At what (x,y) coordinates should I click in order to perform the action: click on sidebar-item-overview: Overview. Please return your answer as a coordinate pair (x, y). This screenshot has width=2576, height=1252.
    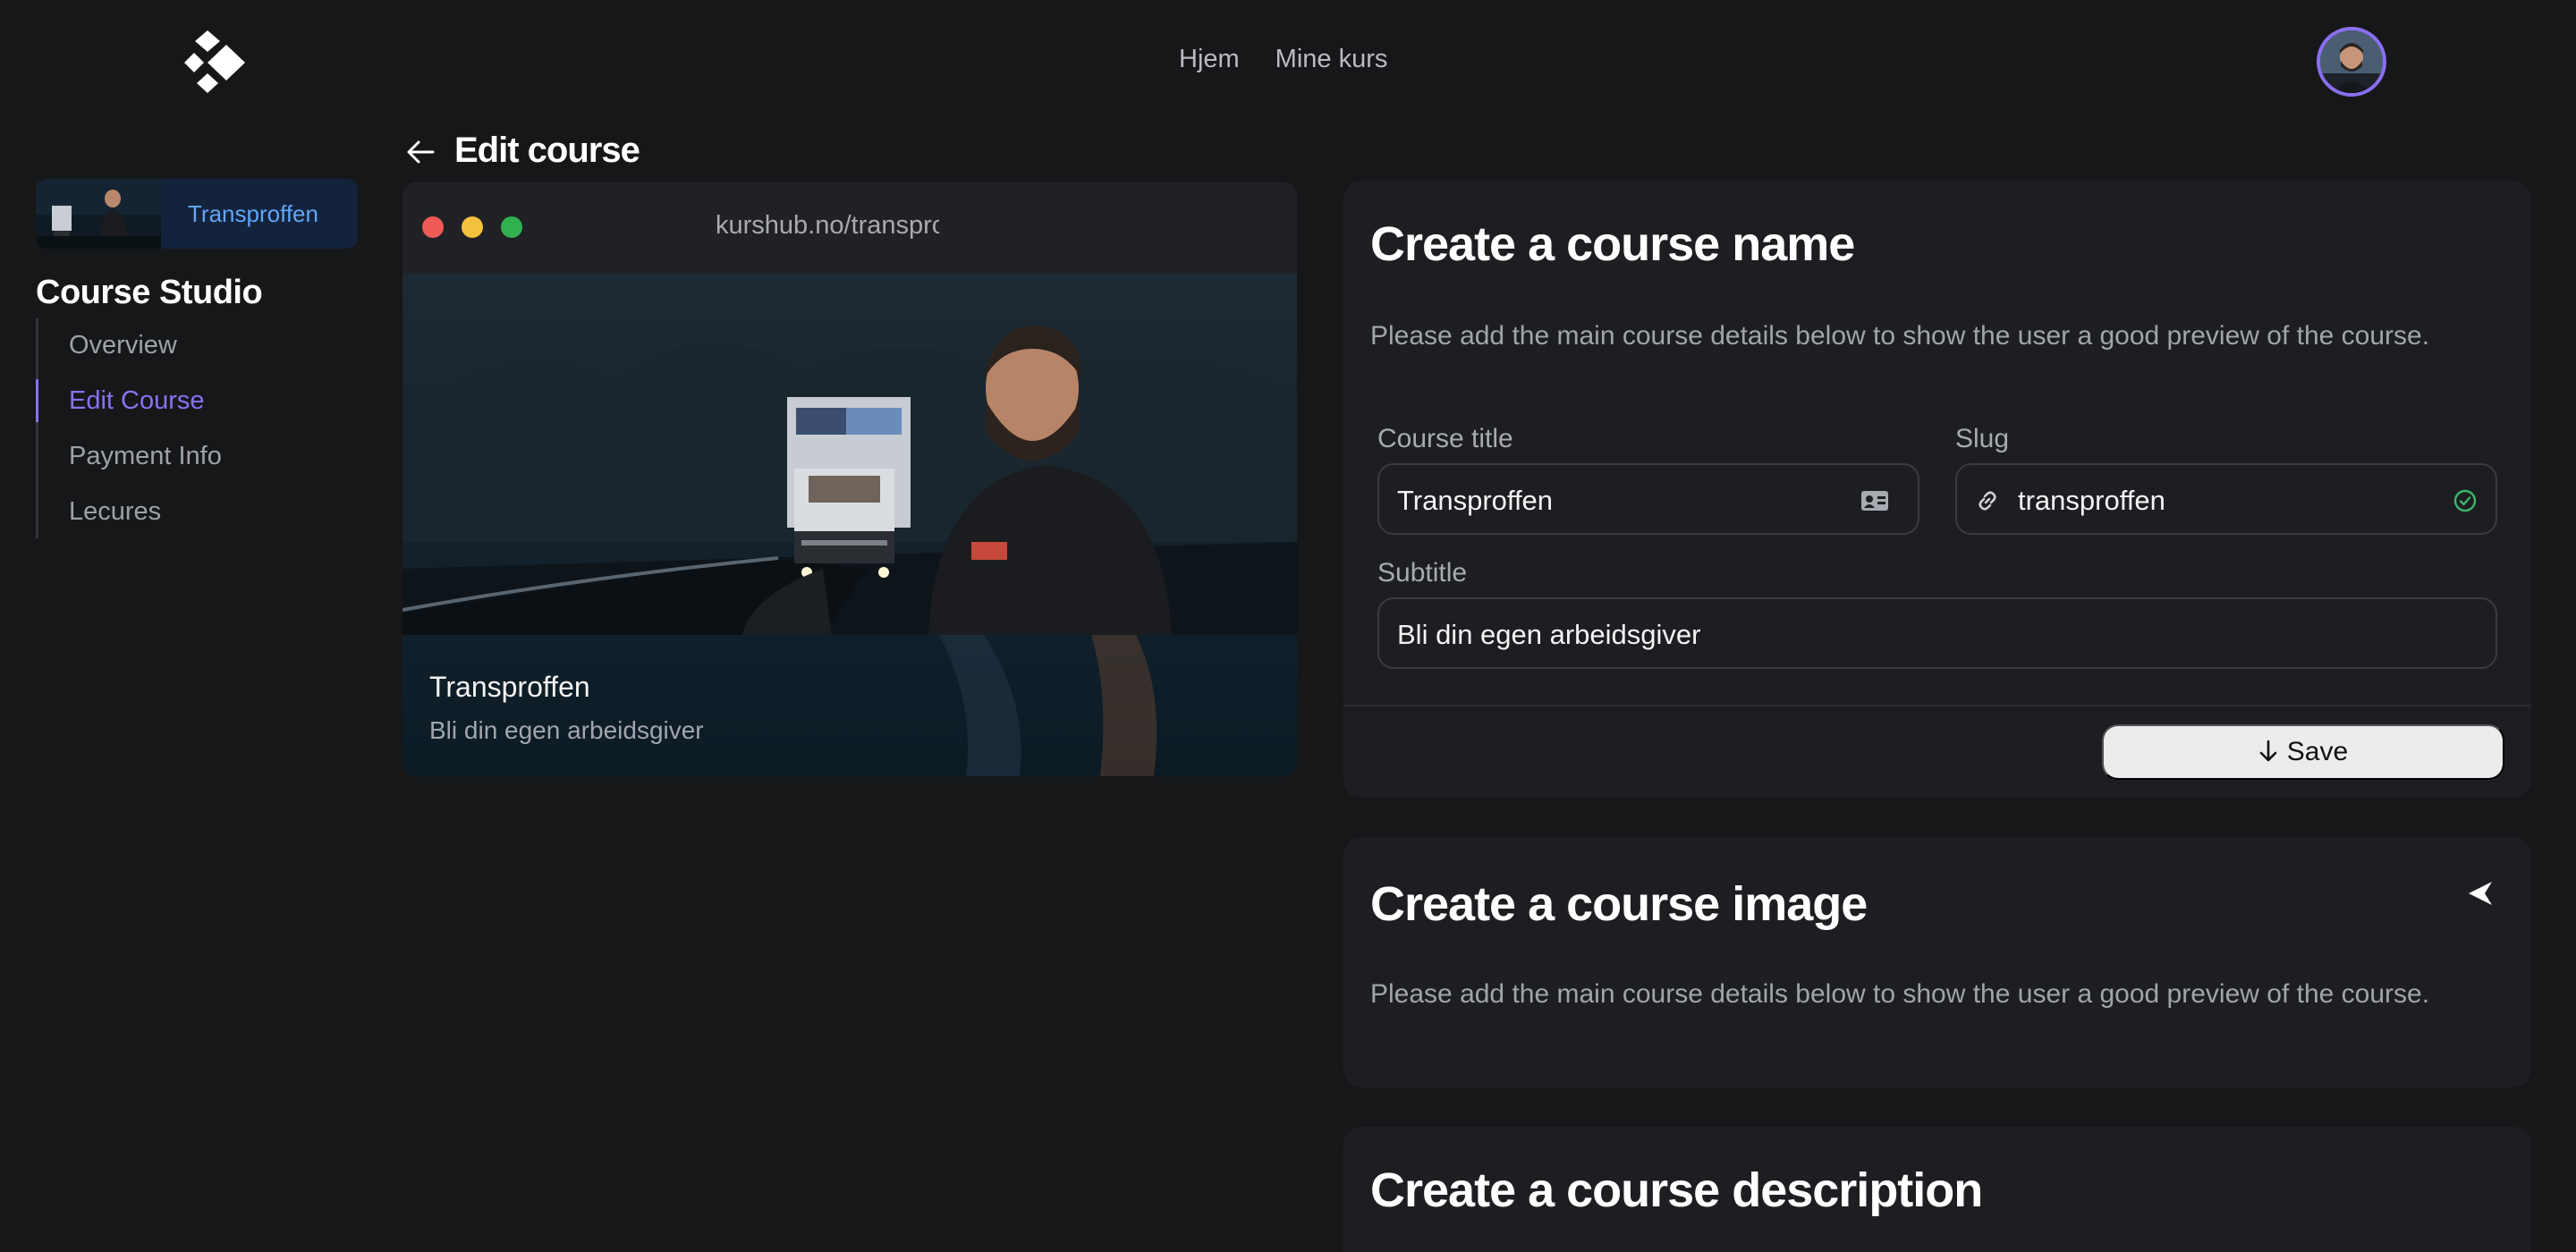
    Looking at the image, I should click on (123, 345).